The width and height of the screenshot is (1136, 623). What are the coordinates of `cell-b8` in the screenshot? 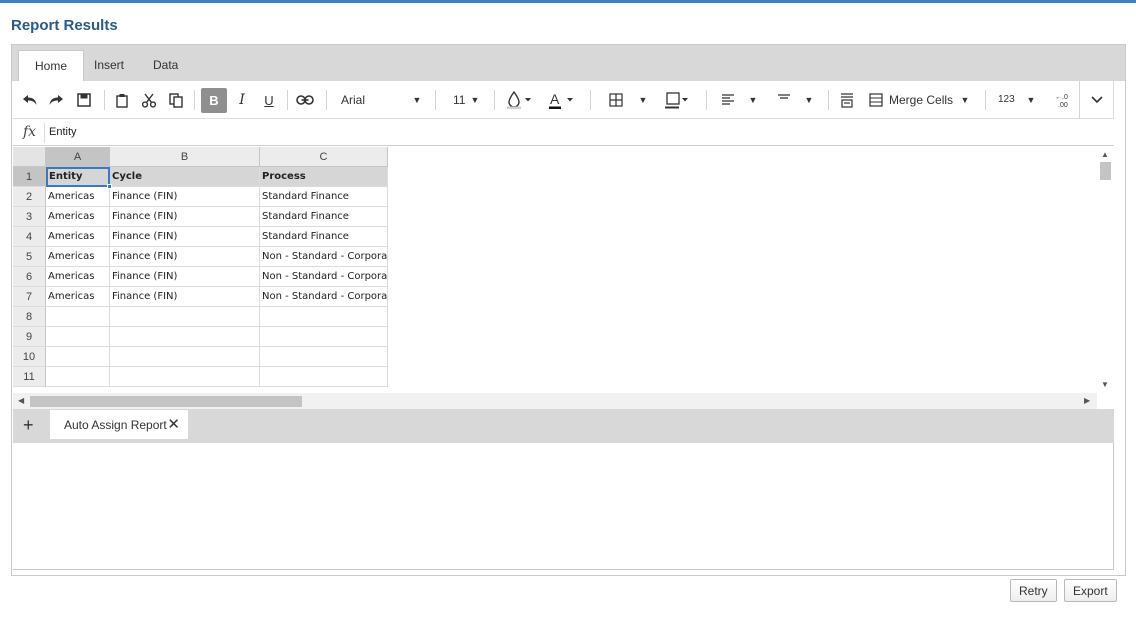 It's located at (185, 317).